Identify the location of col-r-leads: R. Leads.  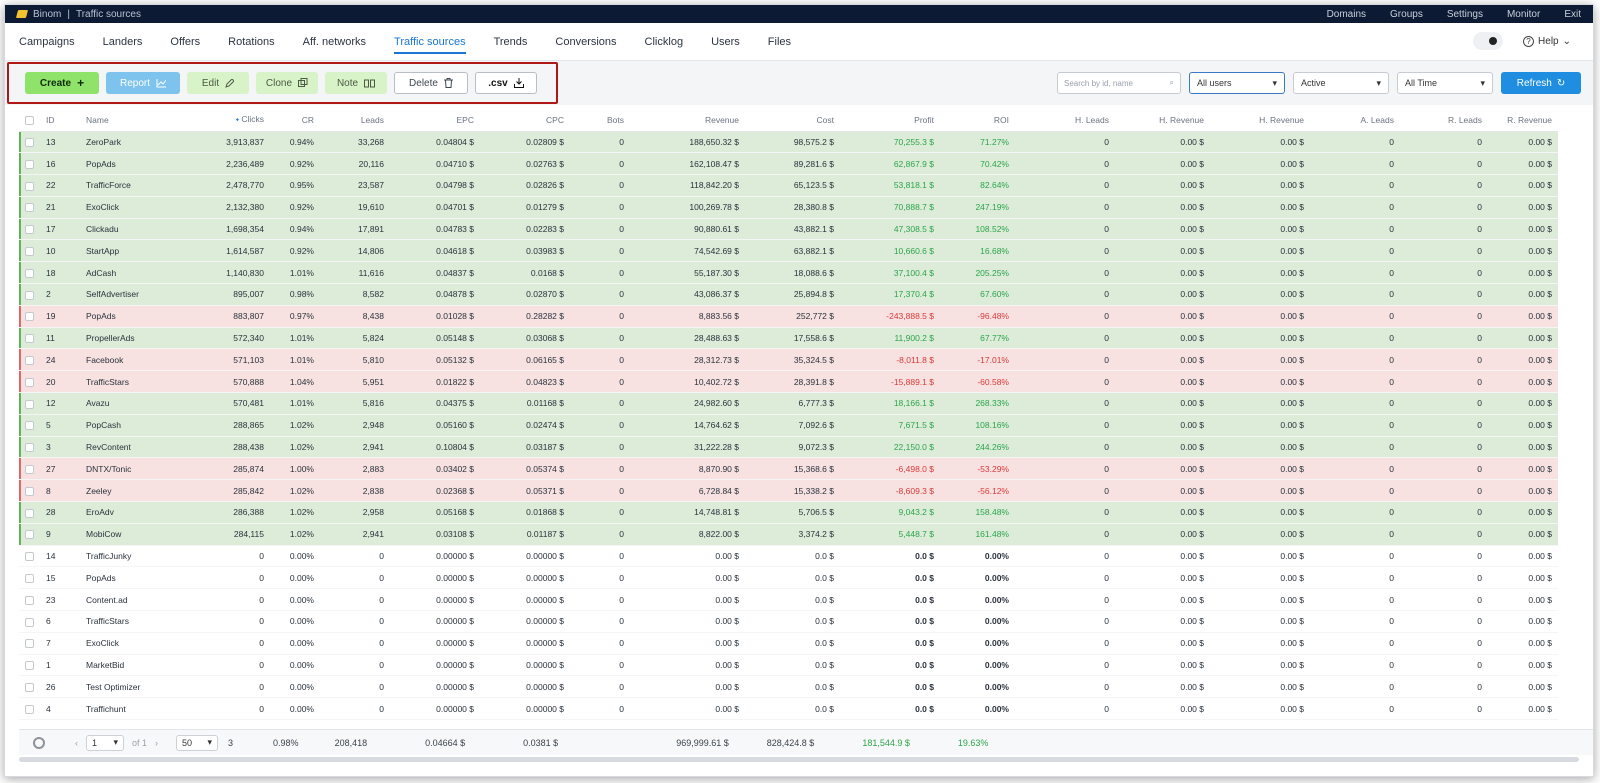
(1444, 120).